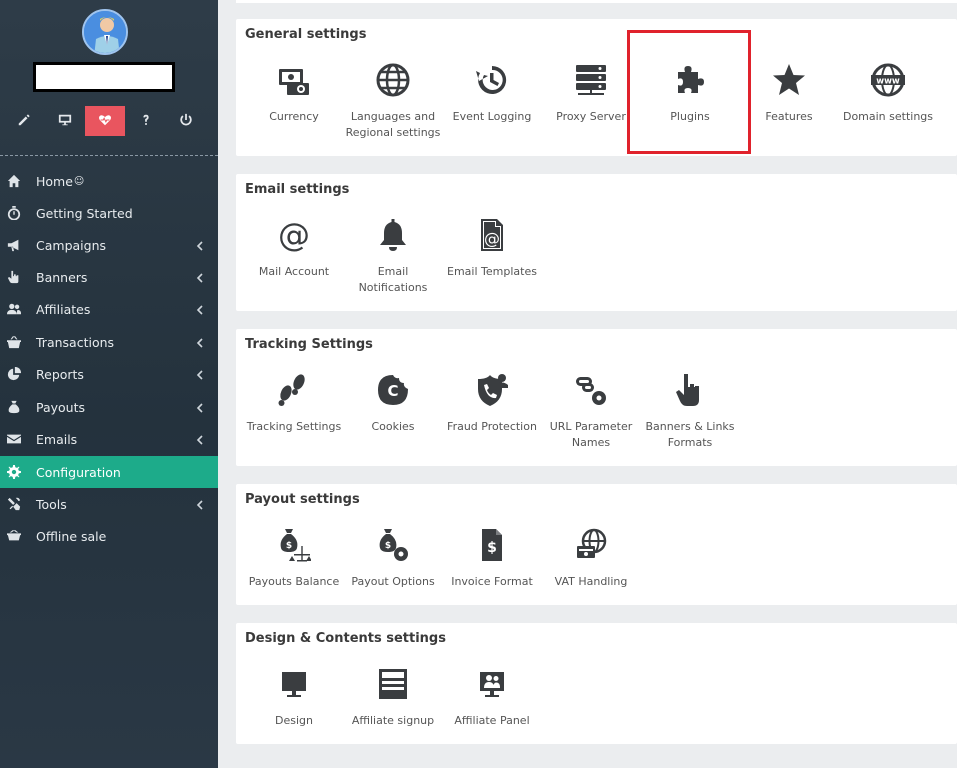 Image resolution: width=957 pixels, height=768 pixels. I want to click on tile-payout-options: $ Payout Options, so click(393, 558).